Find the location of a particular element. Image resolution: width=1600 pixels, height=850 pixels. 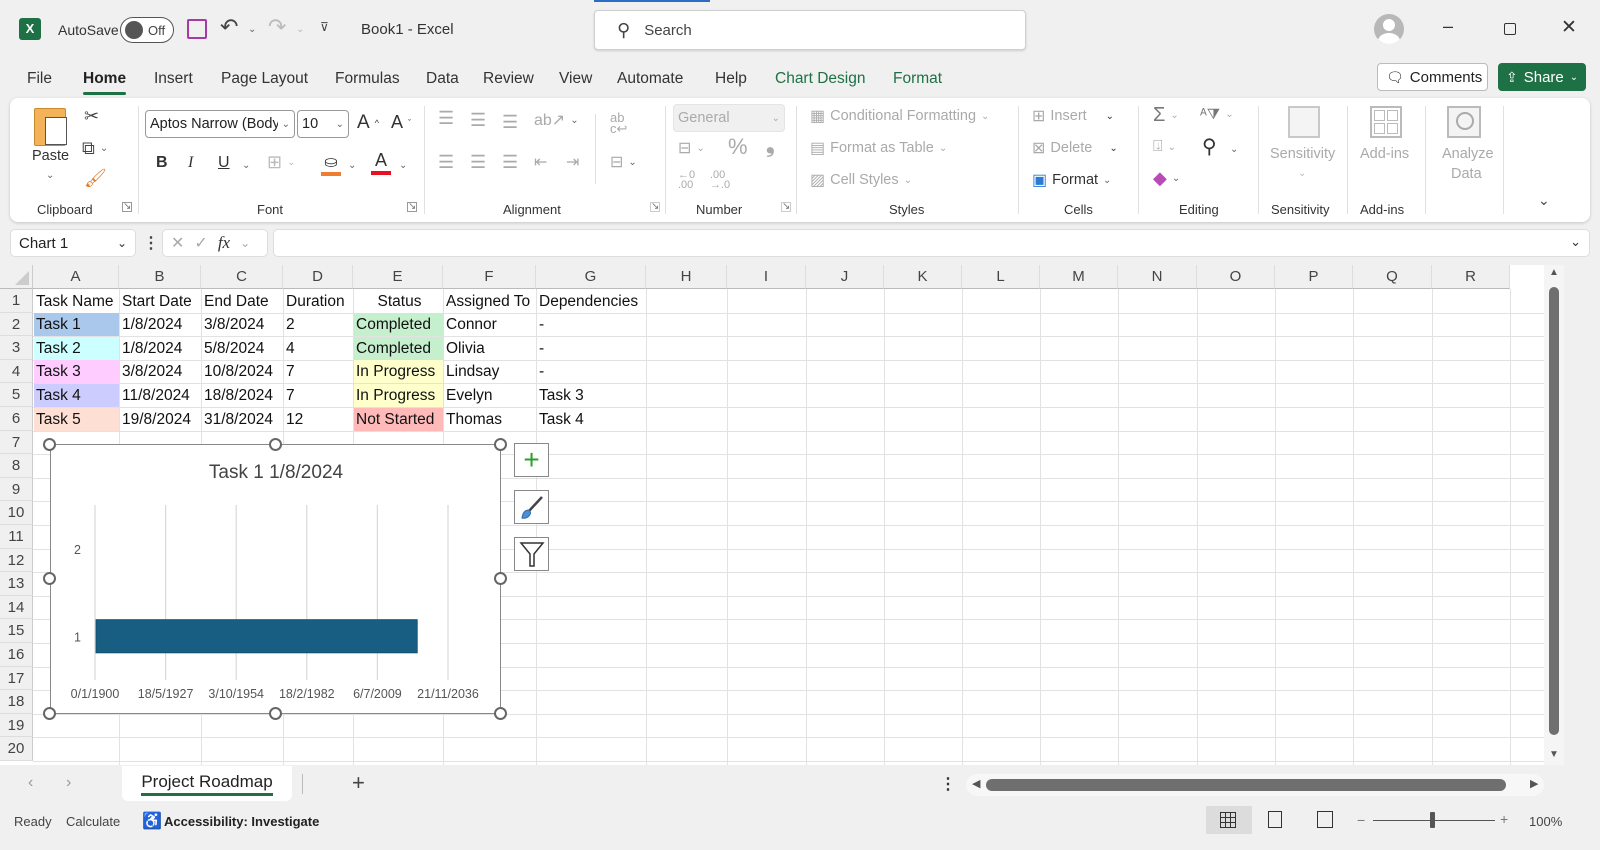

cell-C4: 10/8/2024 is located at coordinates (242, 371).